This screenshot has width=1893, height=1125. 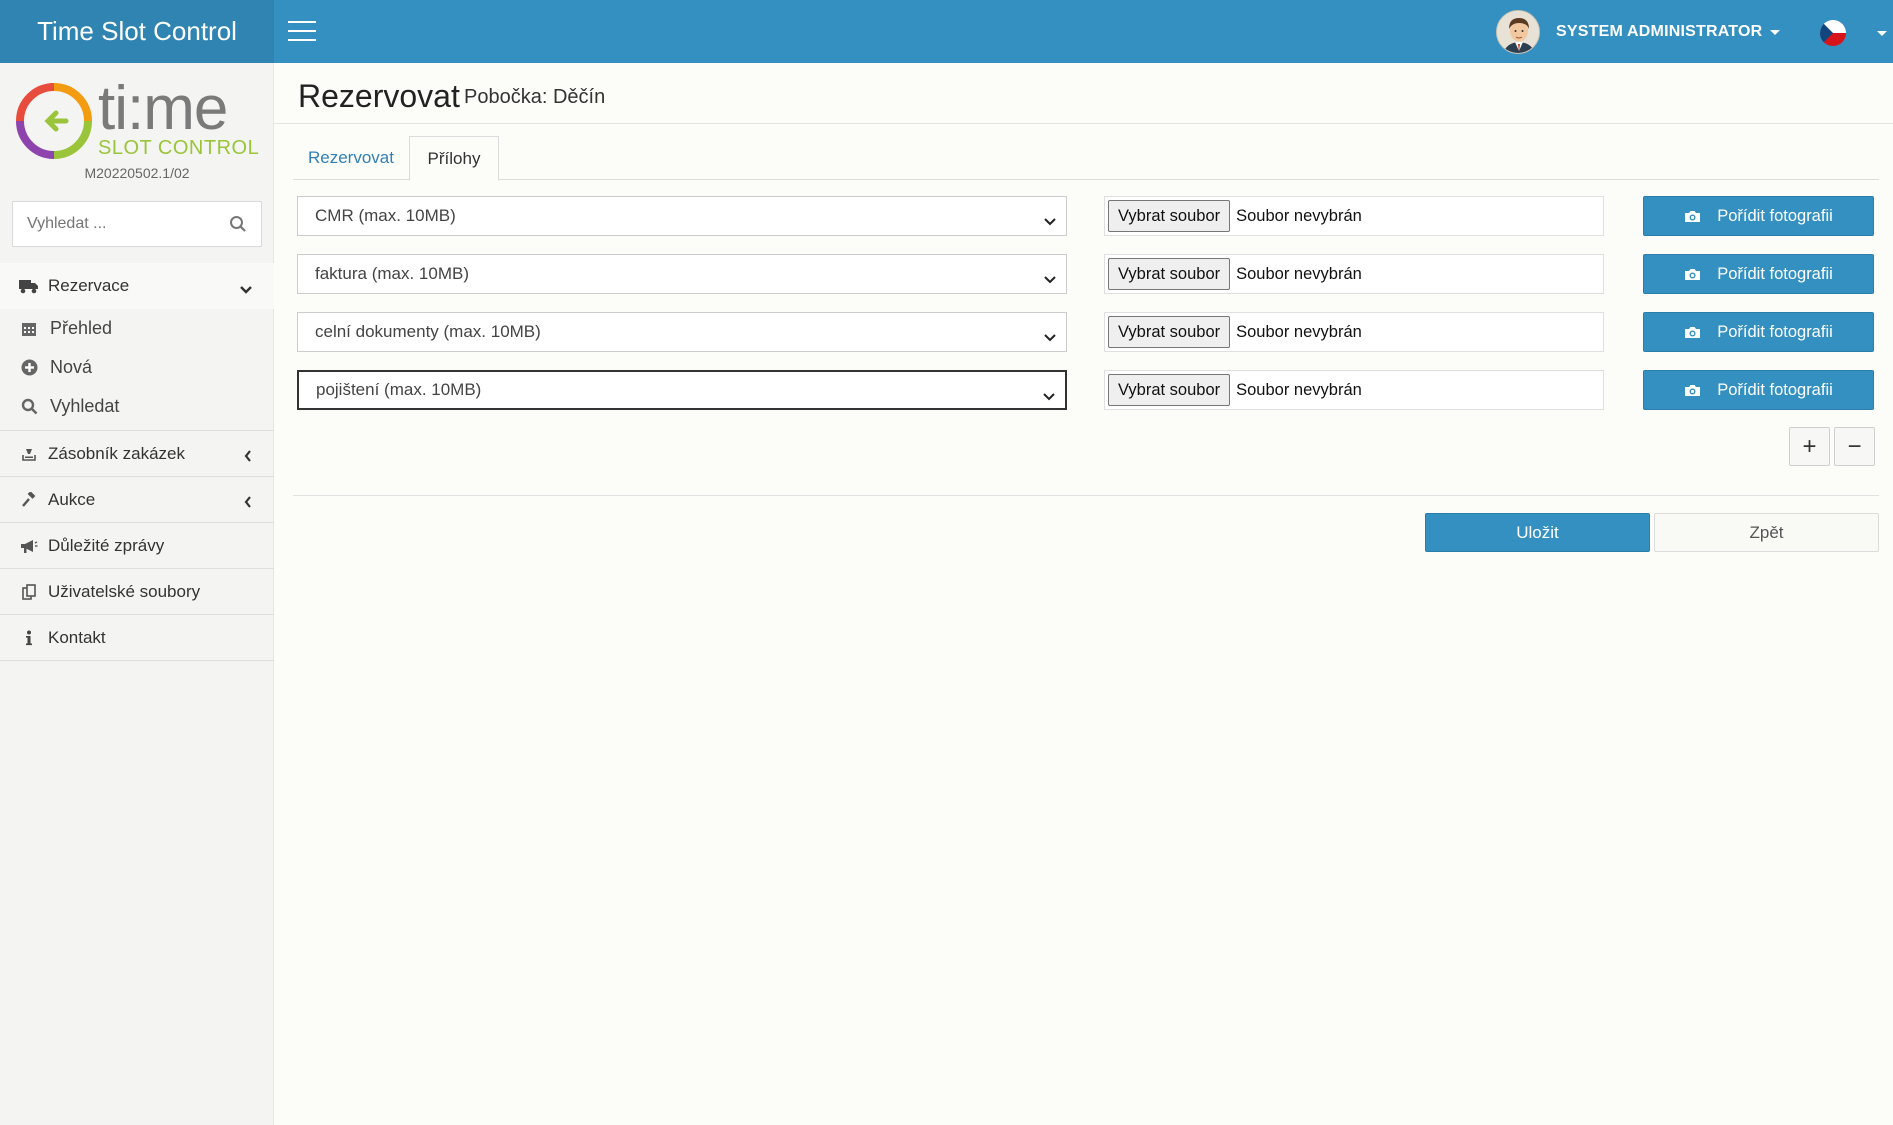 I want to click on logo: ti:me SLOT CONTROL, so click(x=137, y=123).